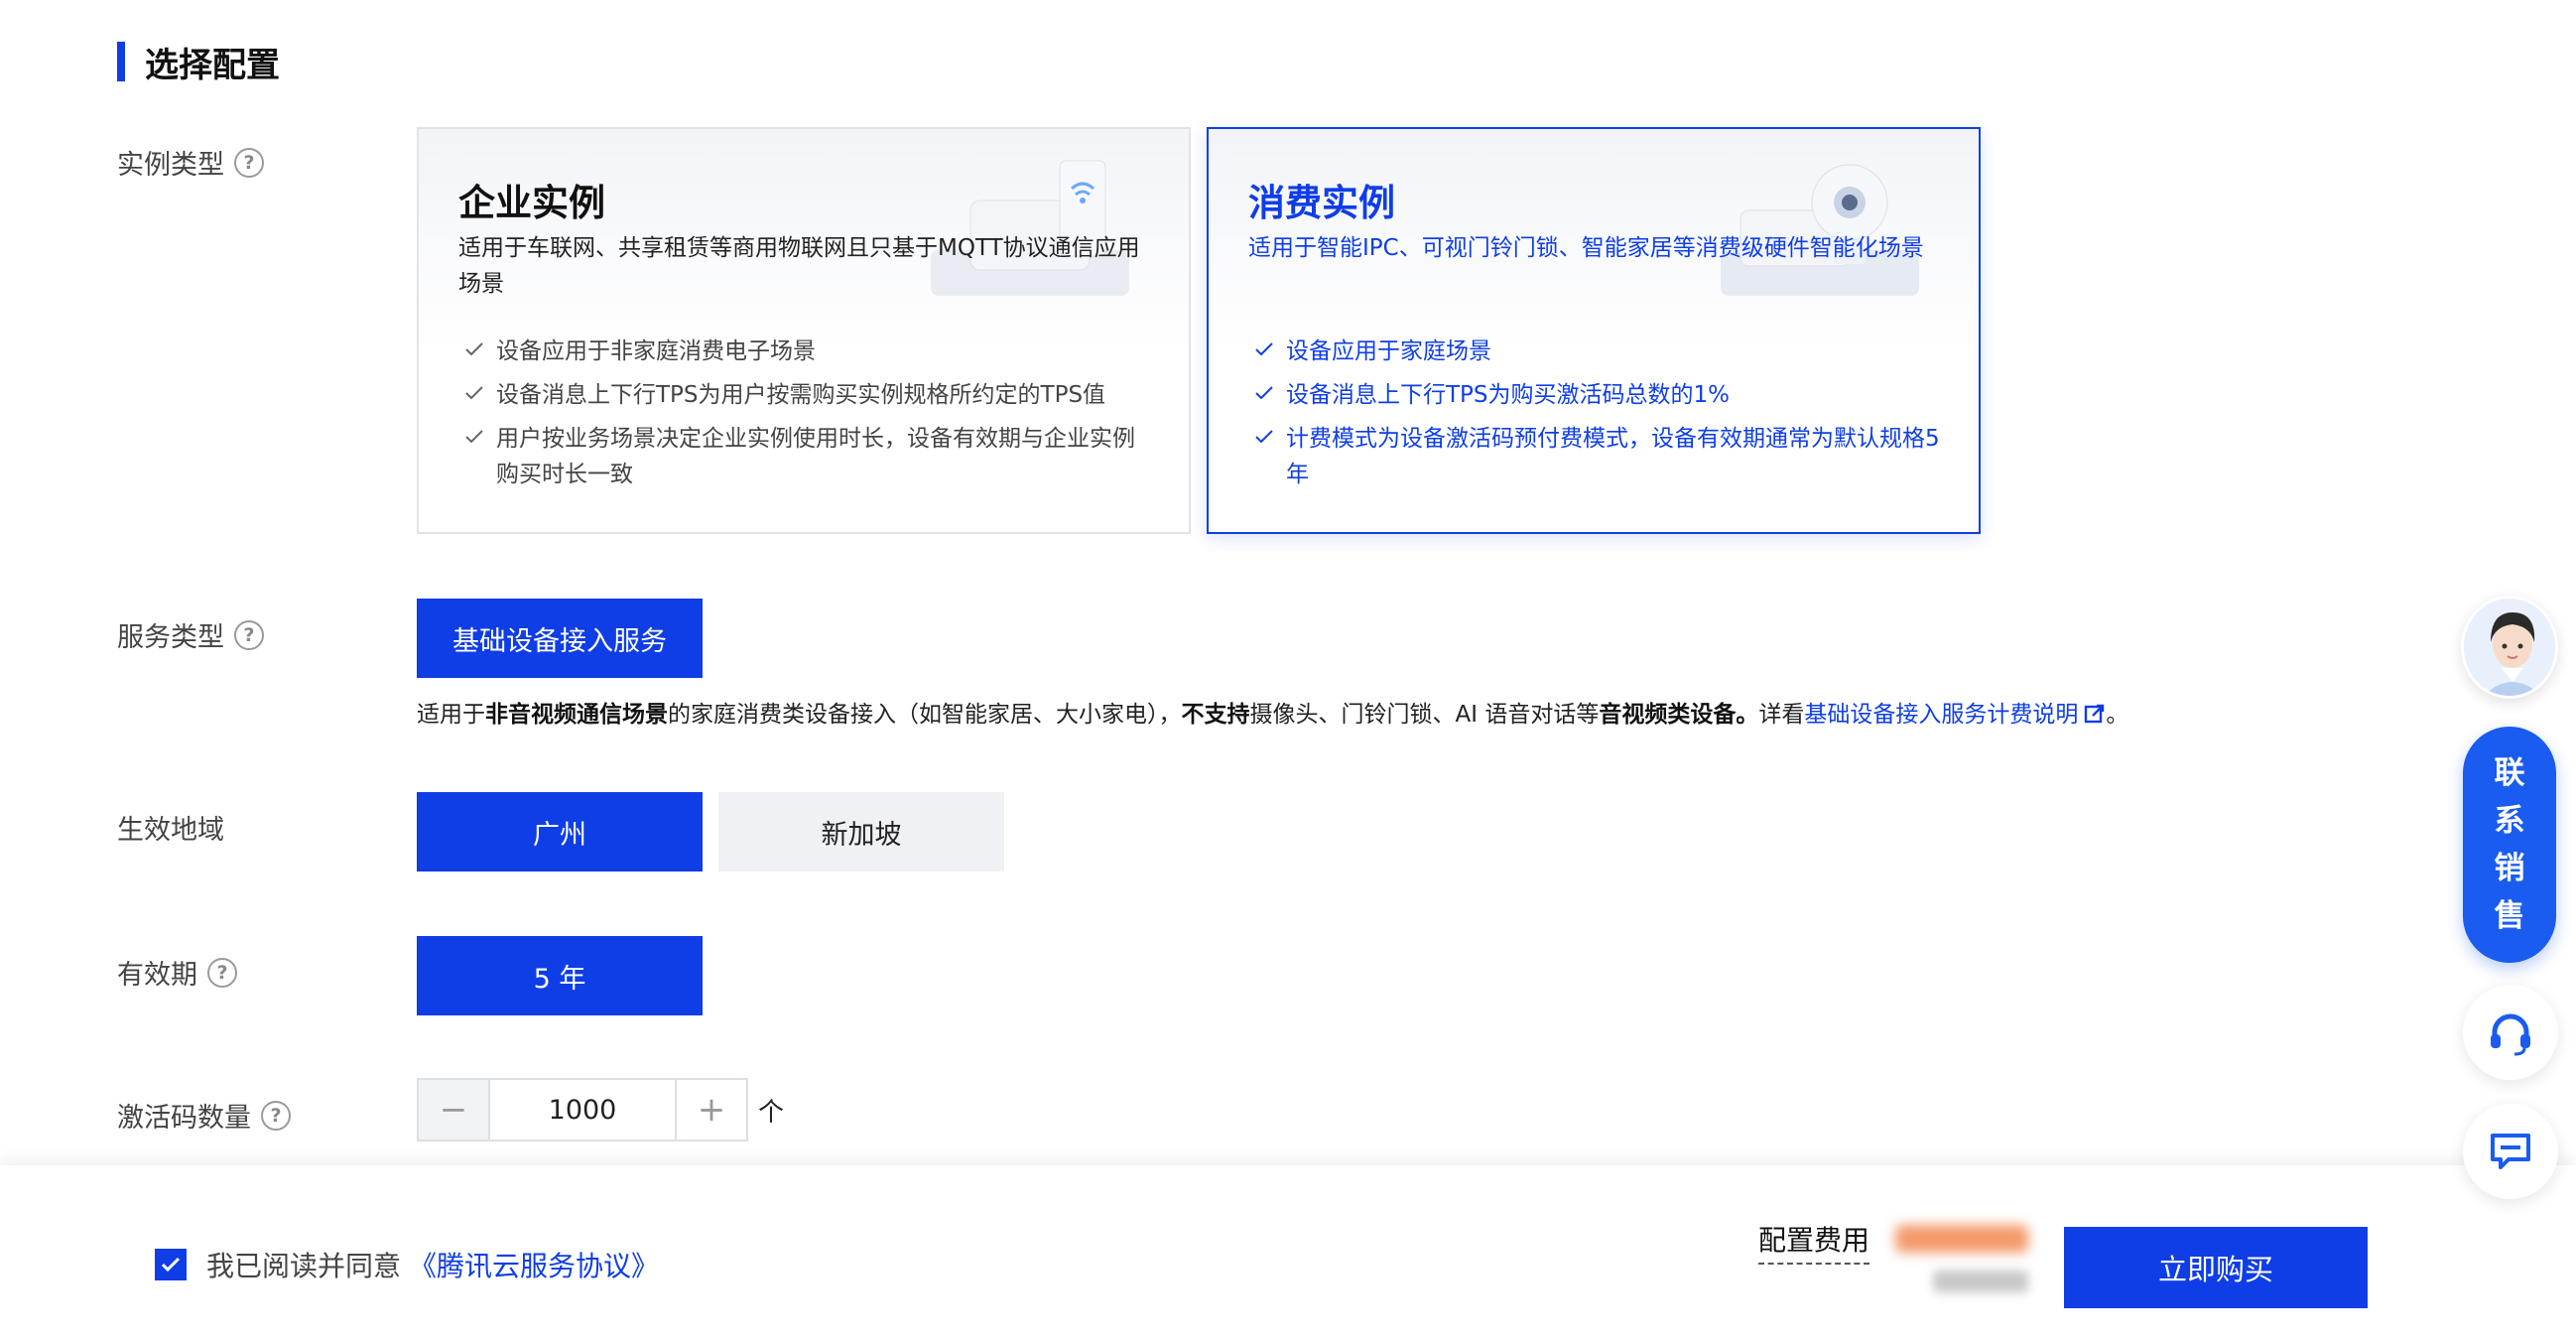 Image resolution: width=2576 pixels, height=1342 pixels. I want to click on contact-char: 销, so click(2509, 868).